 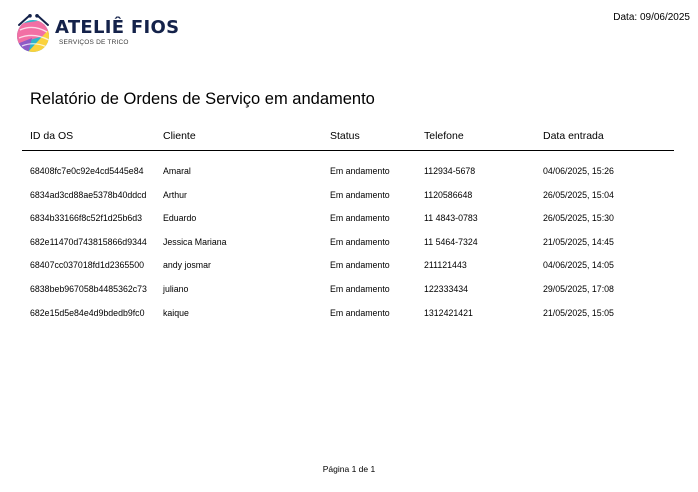 I want to click on cell-phone: 112934-5678, so click(x=450, y=171).